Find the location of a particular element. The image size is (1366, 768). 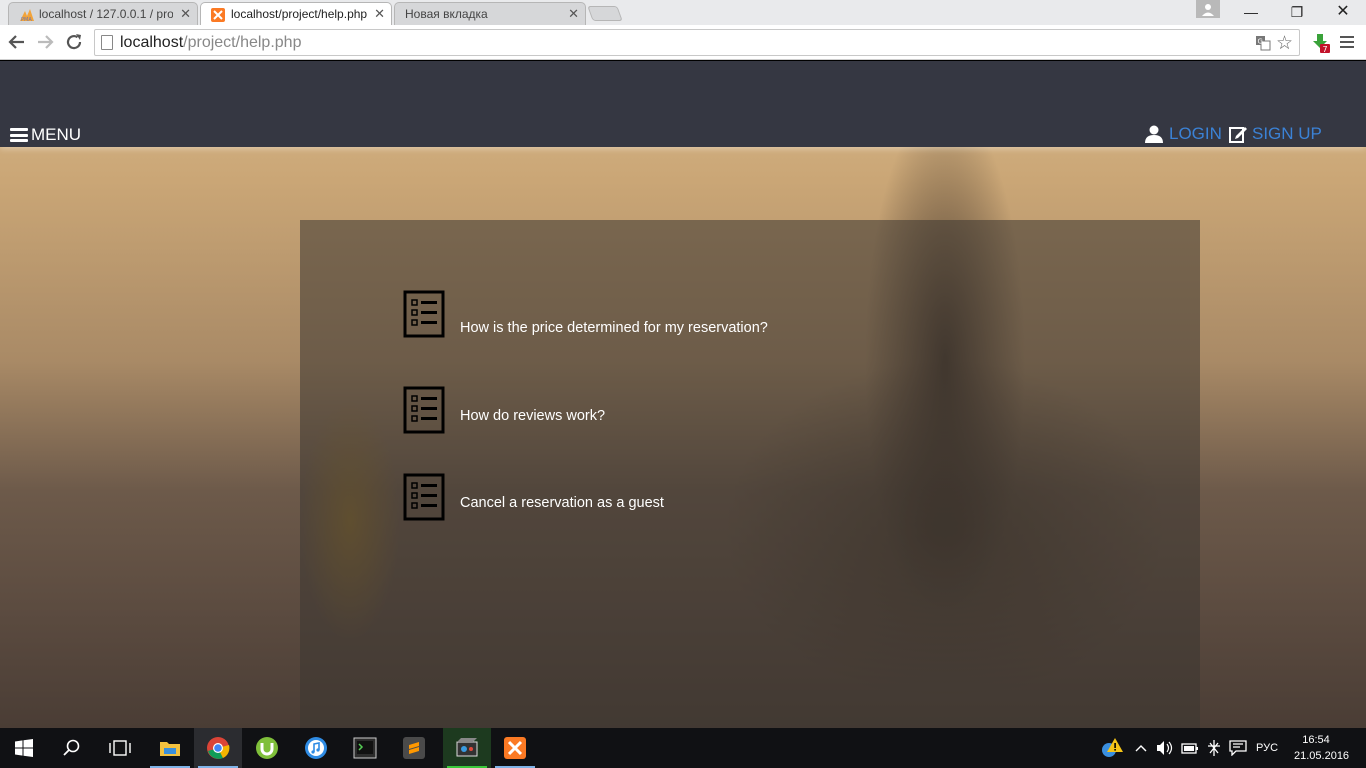

faq-item: Cancel a reservation as a guest is located at coordinates (703, 497).